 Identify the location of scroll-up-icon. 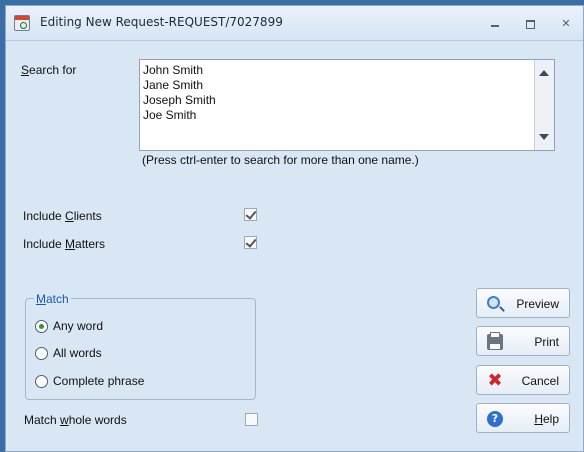
(544, 73).